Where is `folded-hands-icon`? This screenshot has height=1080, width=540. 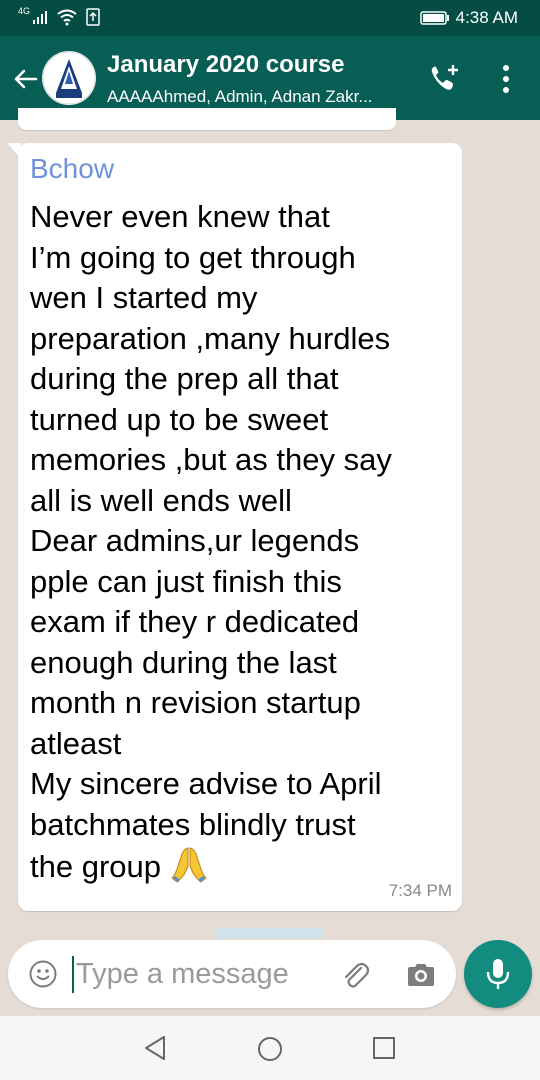 folded-hands-icon is located at coordinates (189, 869).